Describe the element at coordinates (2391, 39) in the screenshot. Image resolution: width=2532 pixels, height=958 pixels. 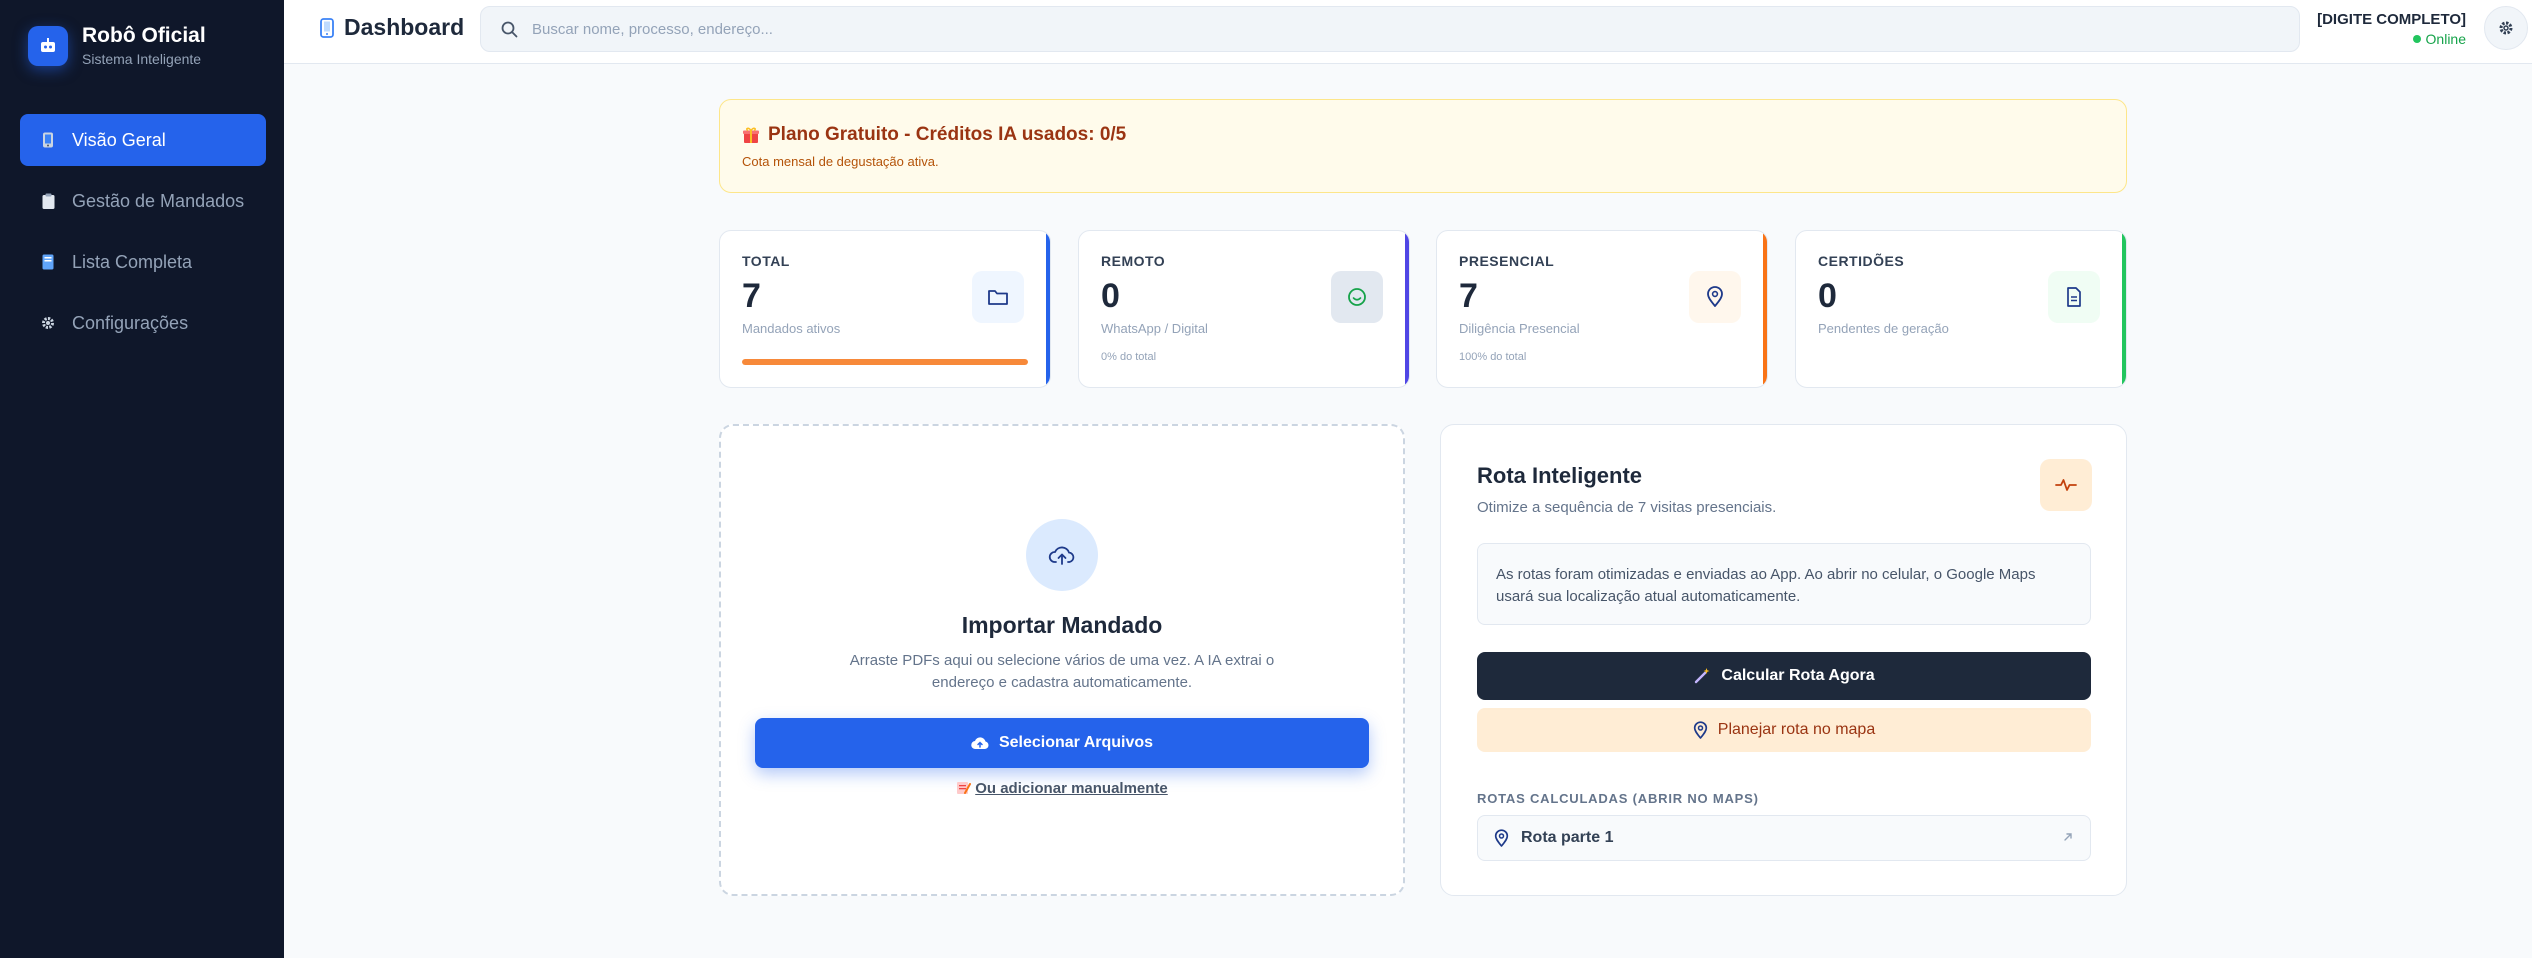
I see `user-status: Online` at that location.